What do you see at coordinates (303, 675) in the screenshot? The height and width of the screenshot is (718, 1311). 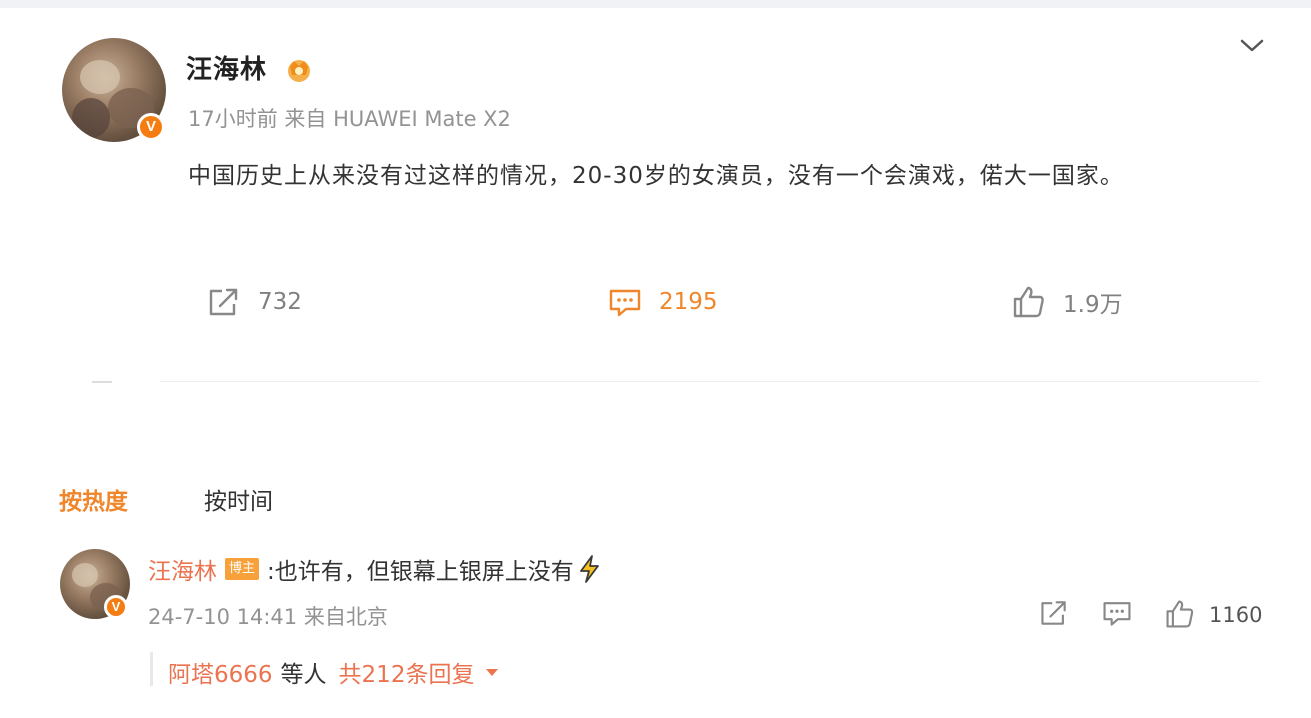 I see `reply-mid-text: 等人` at bounding box center [303, 675].